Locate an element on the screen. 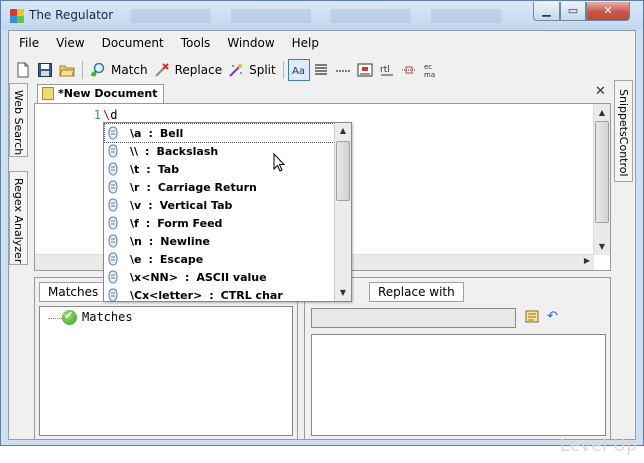 The image size is (644, 463). singleline-toggle is located at coordinates (343, 70).